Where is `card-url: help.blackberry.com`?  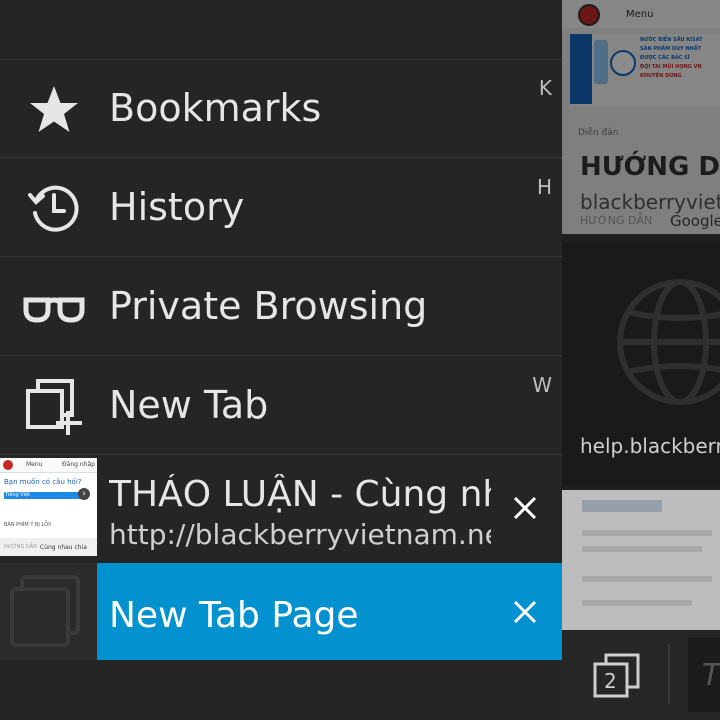 card-url: help.blackberry.com is located at coordinates (650, 446).